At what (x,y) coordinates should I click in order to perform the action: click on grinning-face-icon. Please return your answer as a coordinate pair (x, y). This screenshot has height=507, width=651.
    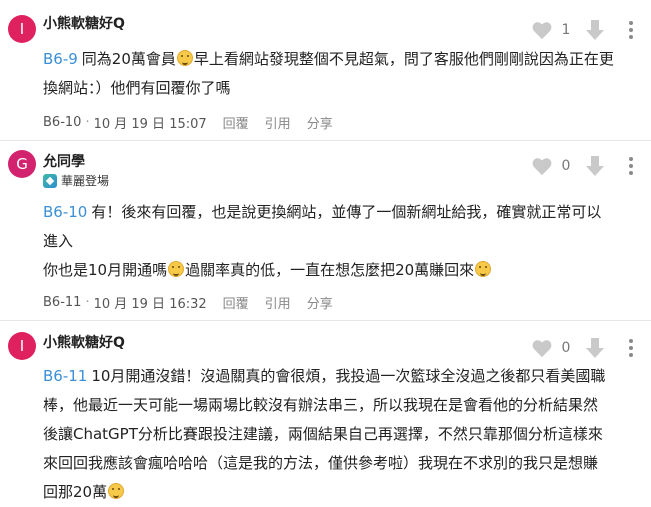
    Looking at the image, I should click on (184, 58).